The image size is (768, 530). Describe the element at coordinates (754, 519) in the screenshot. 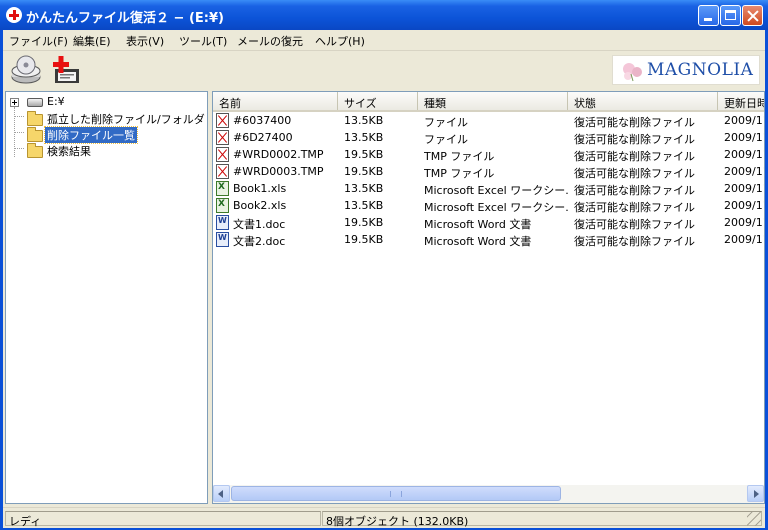

I see `resize-grip-icon` at that location.